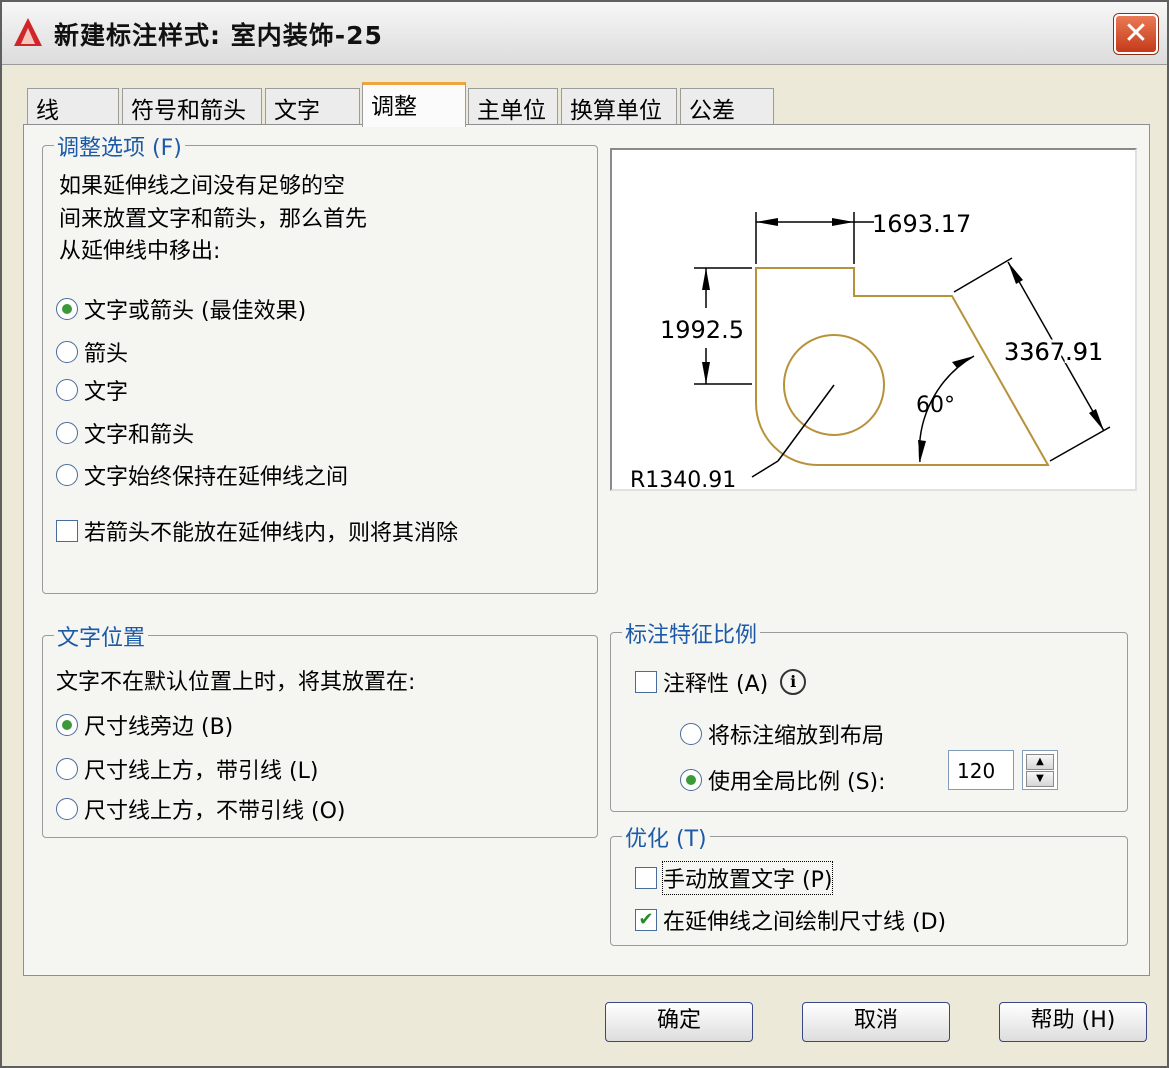 The height and width of the screenshot is (1068, 1169). I want to click on spin-up-icon: ▲, so click(1040, 762).